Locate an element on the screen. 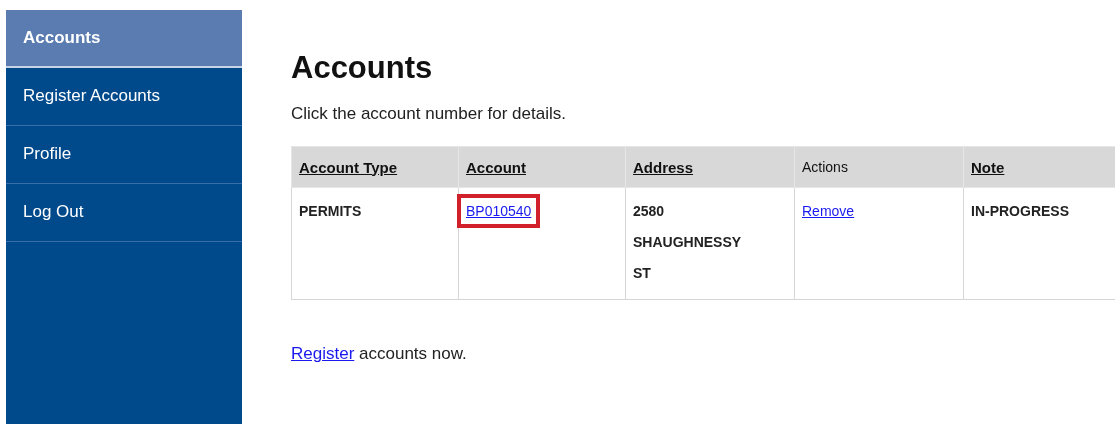 The width and height of the screenshot is (1115, 424). table-cell: 2580 SHAUGHNESSY ST is located at coordinates (710, 243).